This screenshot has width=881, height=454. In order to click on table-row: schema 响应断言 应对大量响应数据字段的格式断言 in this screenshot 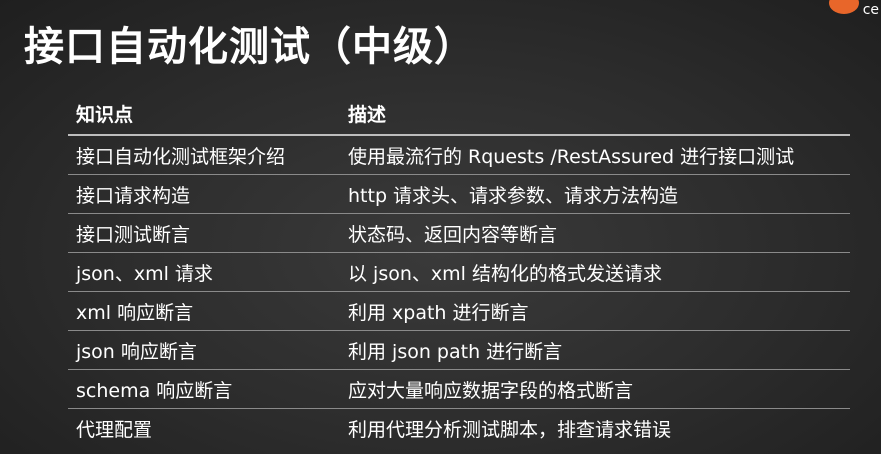, I will do `click(459, 389)`.